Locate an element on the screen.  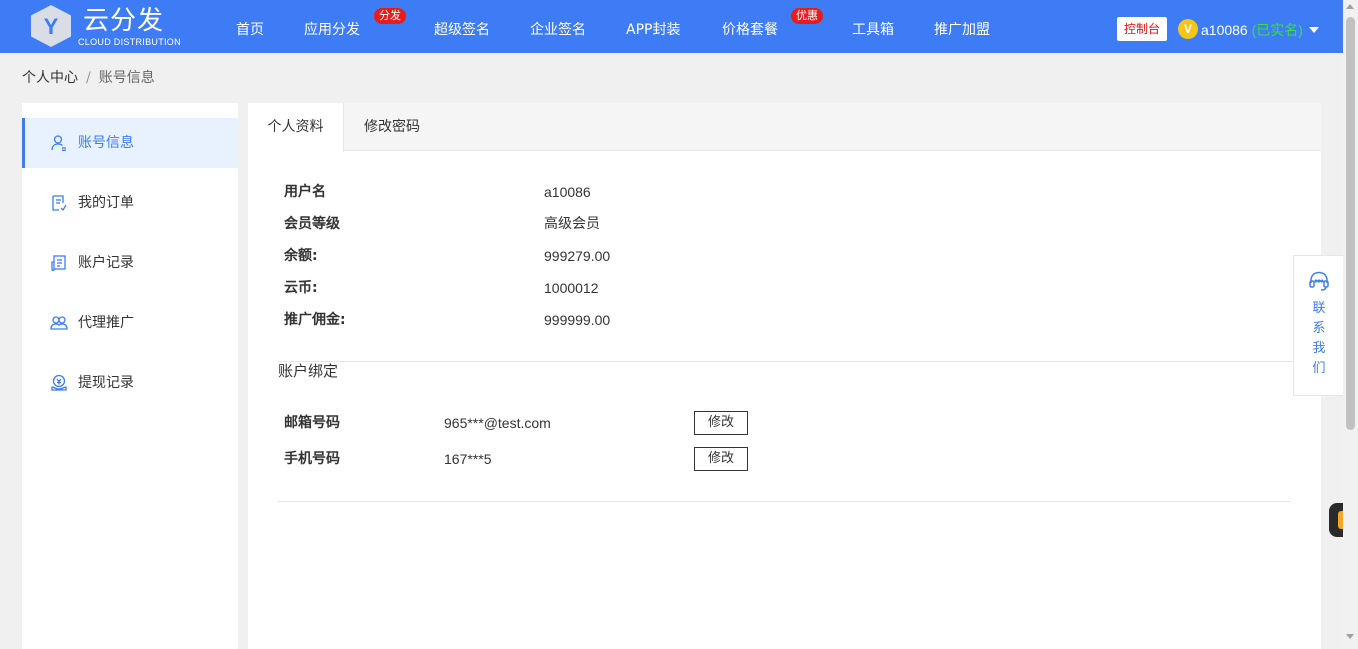
nav-affiliate: 推广加盟 is located at coordinates (962, 26).